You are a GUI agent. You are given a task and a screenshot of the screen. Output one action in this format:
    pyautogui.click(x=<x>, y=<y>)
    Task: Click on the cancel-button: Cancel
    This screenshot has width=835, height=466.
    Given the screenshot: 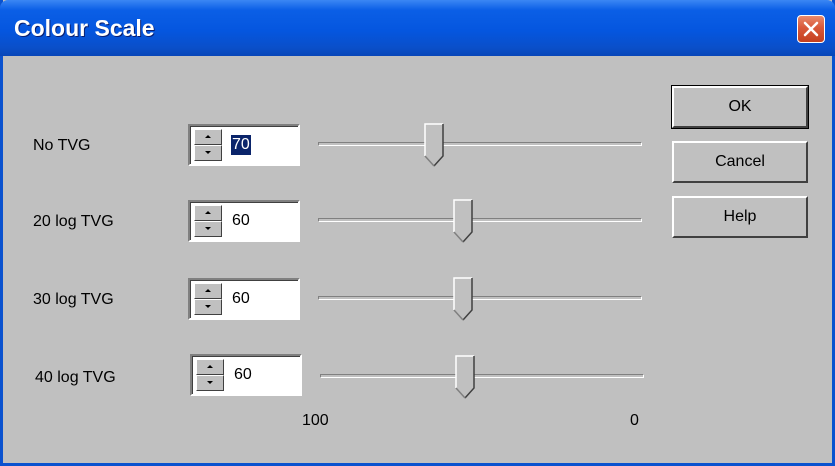 What is the action you would take?
    pyautogui.click(x=740, y=162)
    